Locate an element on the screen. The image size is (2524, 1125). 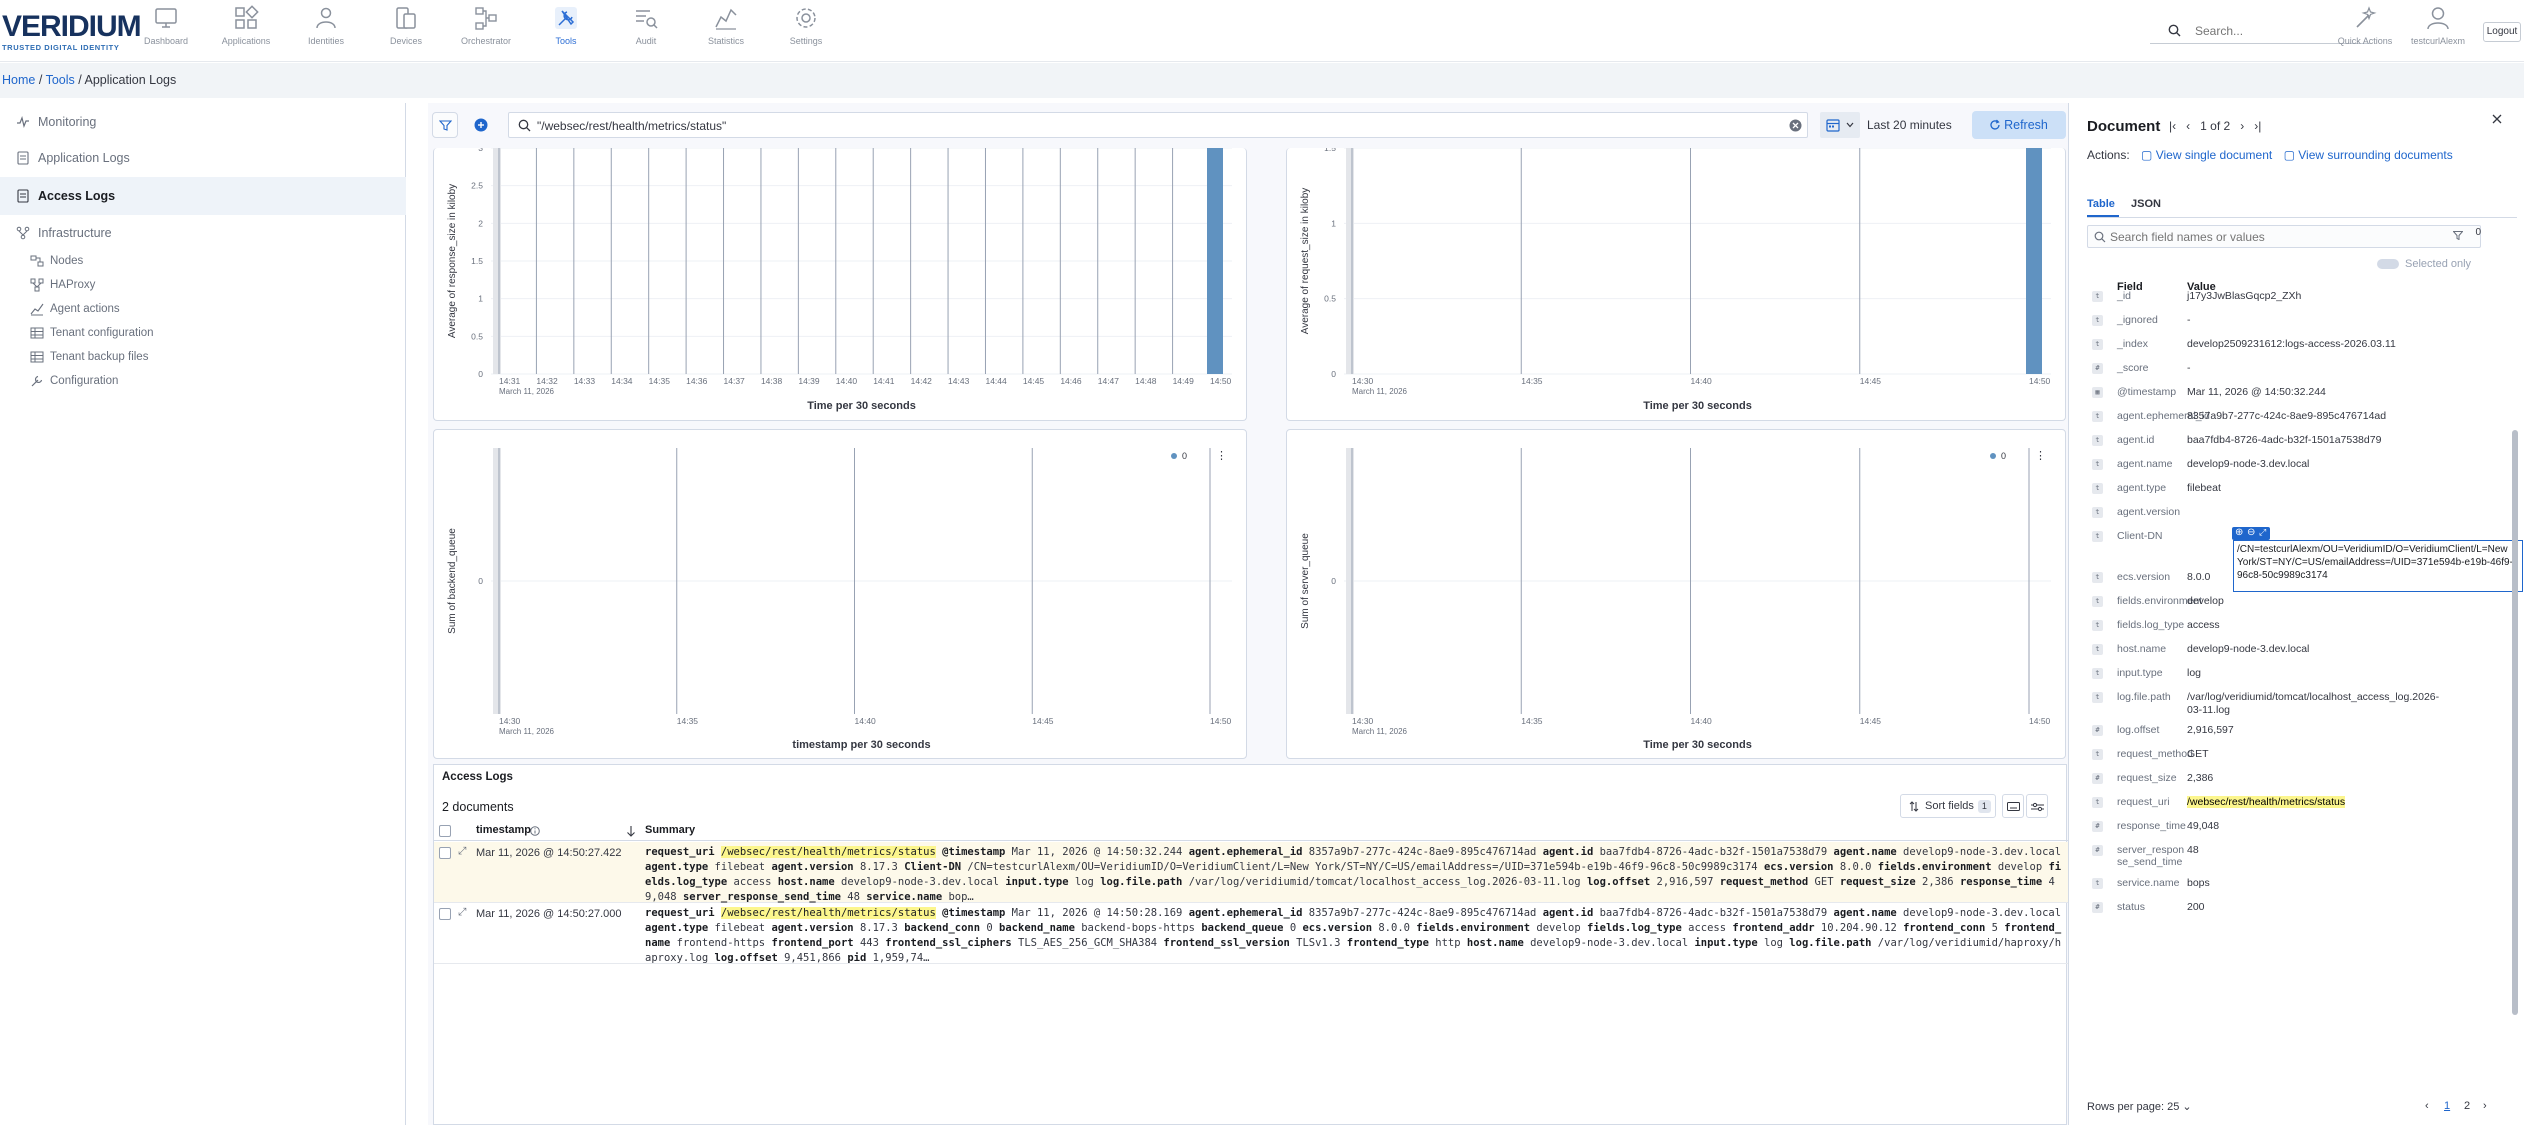
logout-button: Logout is located at coordinates (2502, 32).